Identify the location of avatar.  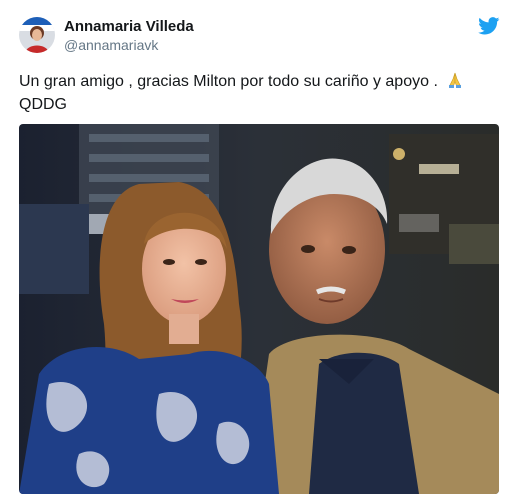
(37, 35).